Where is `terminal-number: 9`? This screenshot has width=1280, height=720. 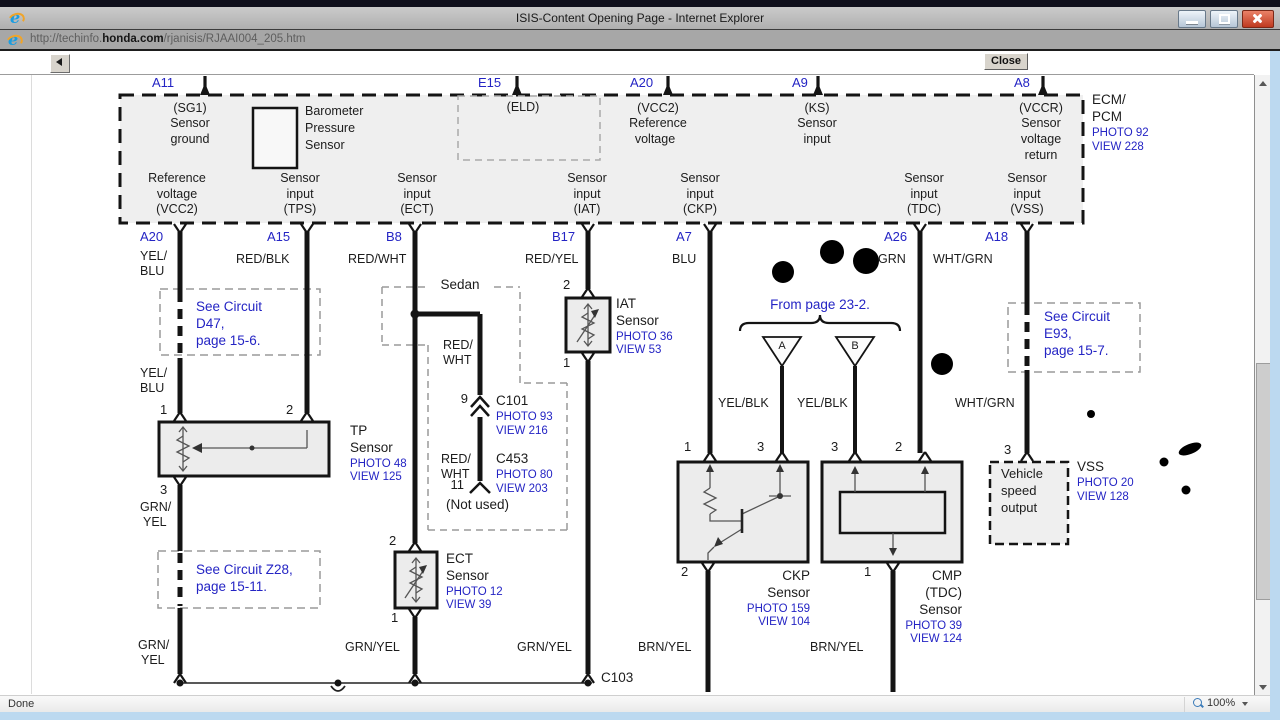
terminal-number: 9 is located at coordinates (464, 398).